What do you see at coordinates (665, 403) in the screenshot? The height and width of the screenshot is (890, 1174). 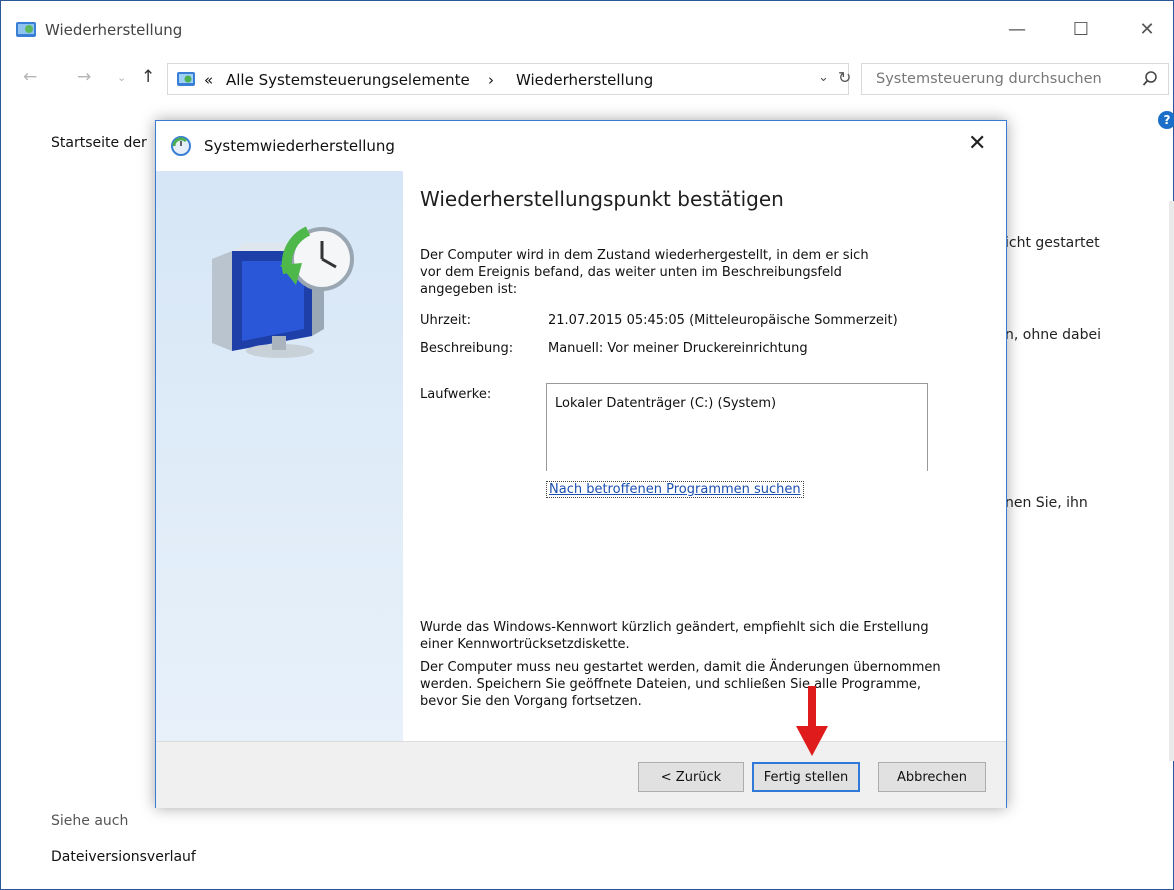 I see `list-item: Lokaler Datenträger (C:) (System)` at bounding box center [665, 403].